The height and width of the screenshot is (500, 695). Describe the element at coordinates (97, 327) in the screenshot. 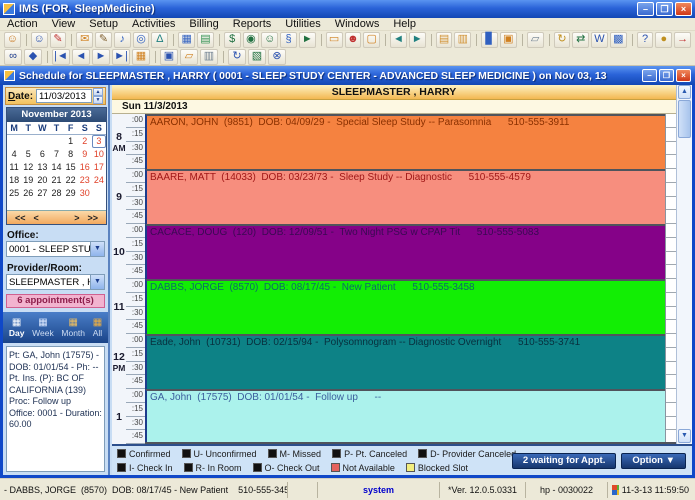

I see `view-tab: ▦ All` at that location.